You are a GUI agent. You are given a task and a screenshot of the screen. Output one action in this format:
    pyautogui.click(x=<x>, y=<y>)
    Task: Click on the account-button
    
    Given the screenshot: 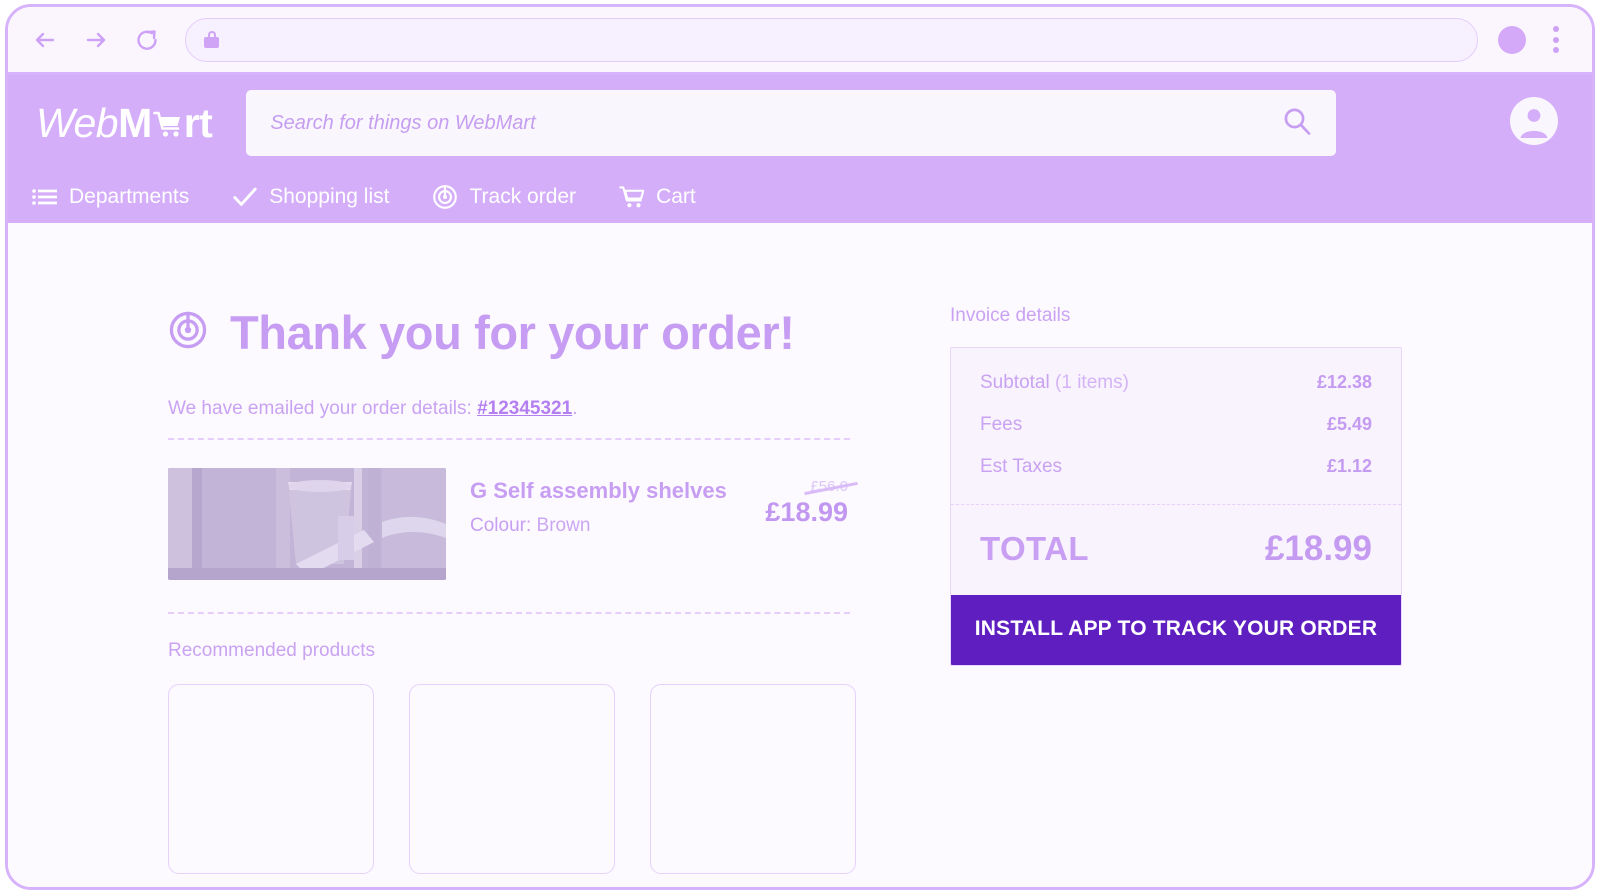 What is the action you would take?
    pyautogui.click(x=1534, y=123)
    